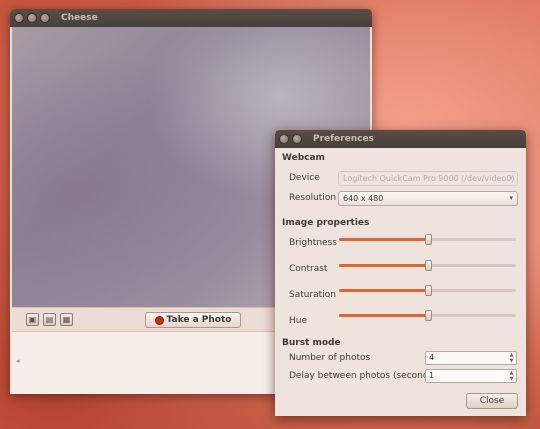  What do you see at coordinates (32, 319) in the screenshot?
I see `photo-mode-icon: ▣` at bounding box center [32, 319].